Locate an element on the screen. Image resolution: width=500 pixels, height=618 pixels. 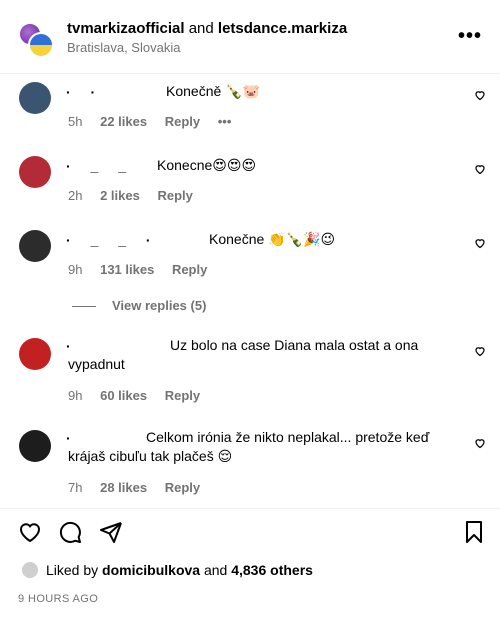
post-actions is located at coordinates (250, 533).